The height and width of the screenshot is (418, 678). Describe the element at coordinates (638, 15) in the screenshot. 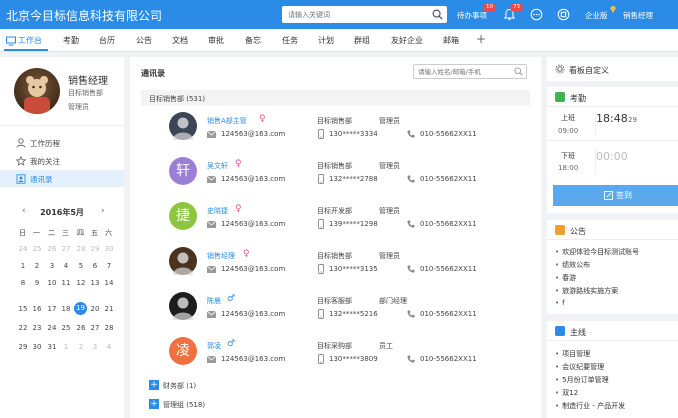

I see `user-menu: 销售经理` at that location.